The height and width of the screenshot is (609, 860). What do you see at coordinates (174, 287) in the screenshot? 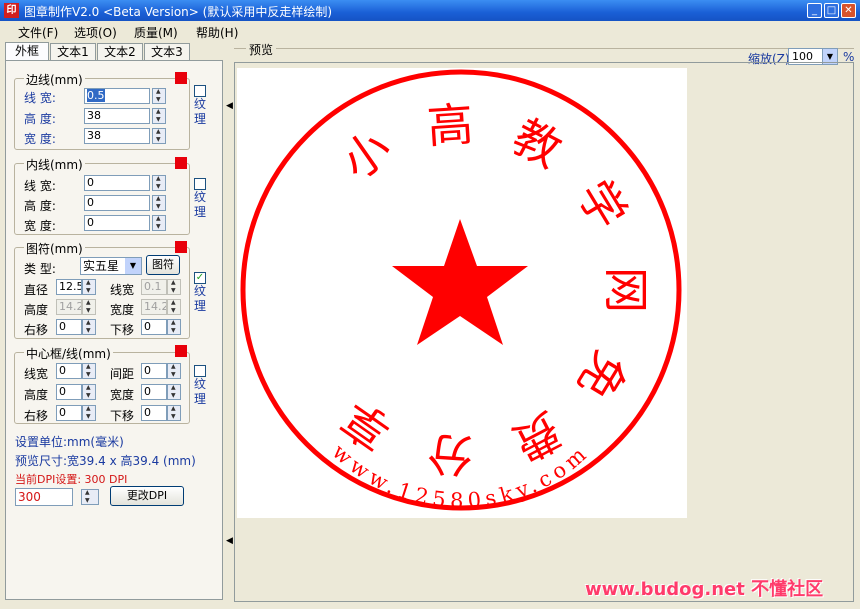
I see `symbol-line-width-spinner` at bounding box center [174, 287].